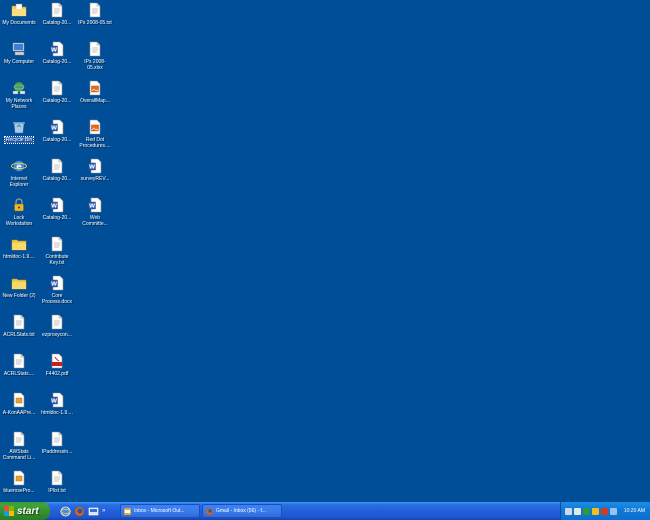 The width and height of the screenshot is (650, 520). I want to click on desktop-icon-col3-1: IPs 2008-05.xlsx, so click(95, 58).